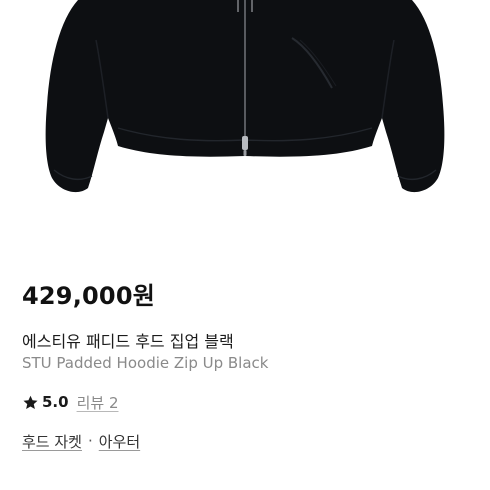 This screenshot has width=490, height=490. I want to click on product-price: 429,000원, so click(88, 296).